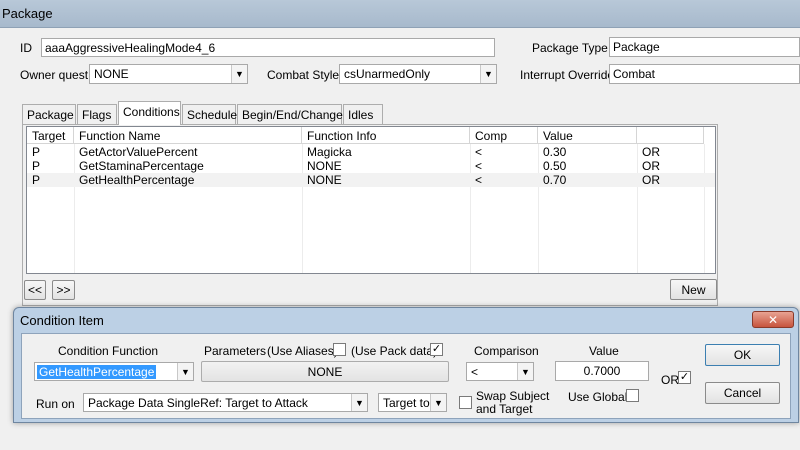  What do you see at coordinates (97, 372) in the screenshot?
I see `condition-function-value: GetHealthPercentage` at bounding box center [97, 372].